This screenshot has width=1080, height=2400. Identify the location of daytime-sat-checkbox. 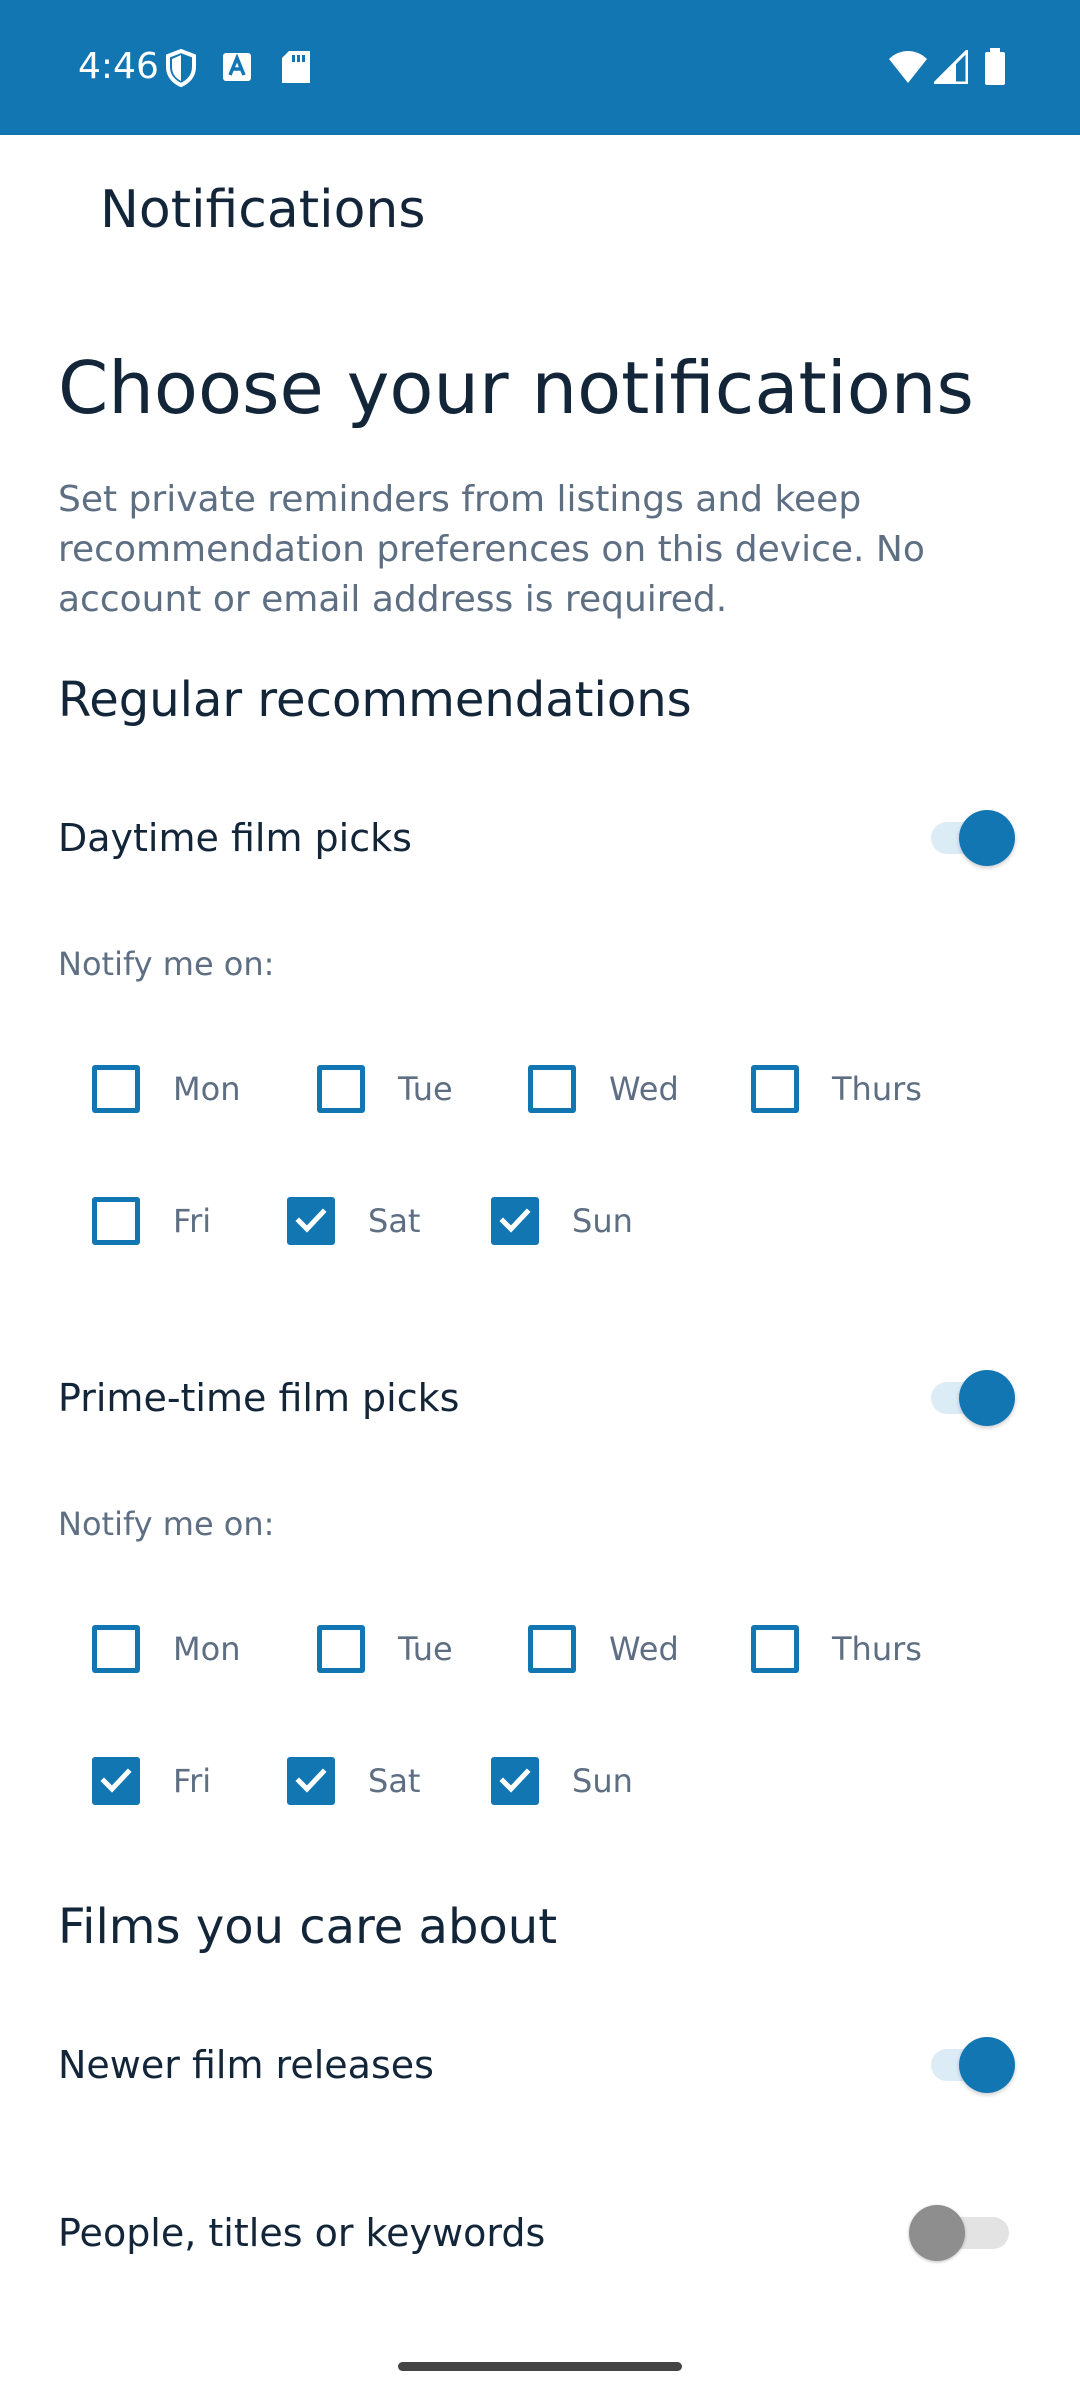
(311, 1221).